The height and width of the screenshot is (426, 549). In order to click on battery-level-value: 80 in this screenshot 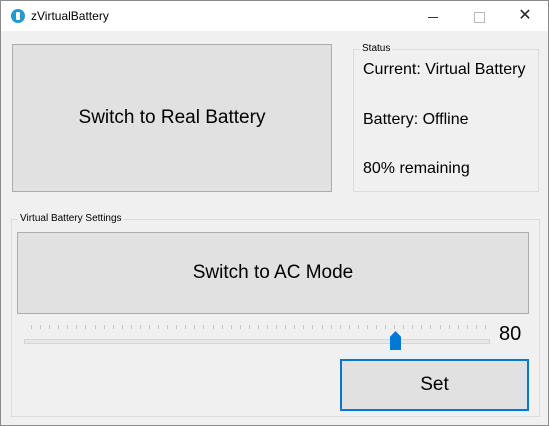, I will do `click(510, 334)`.